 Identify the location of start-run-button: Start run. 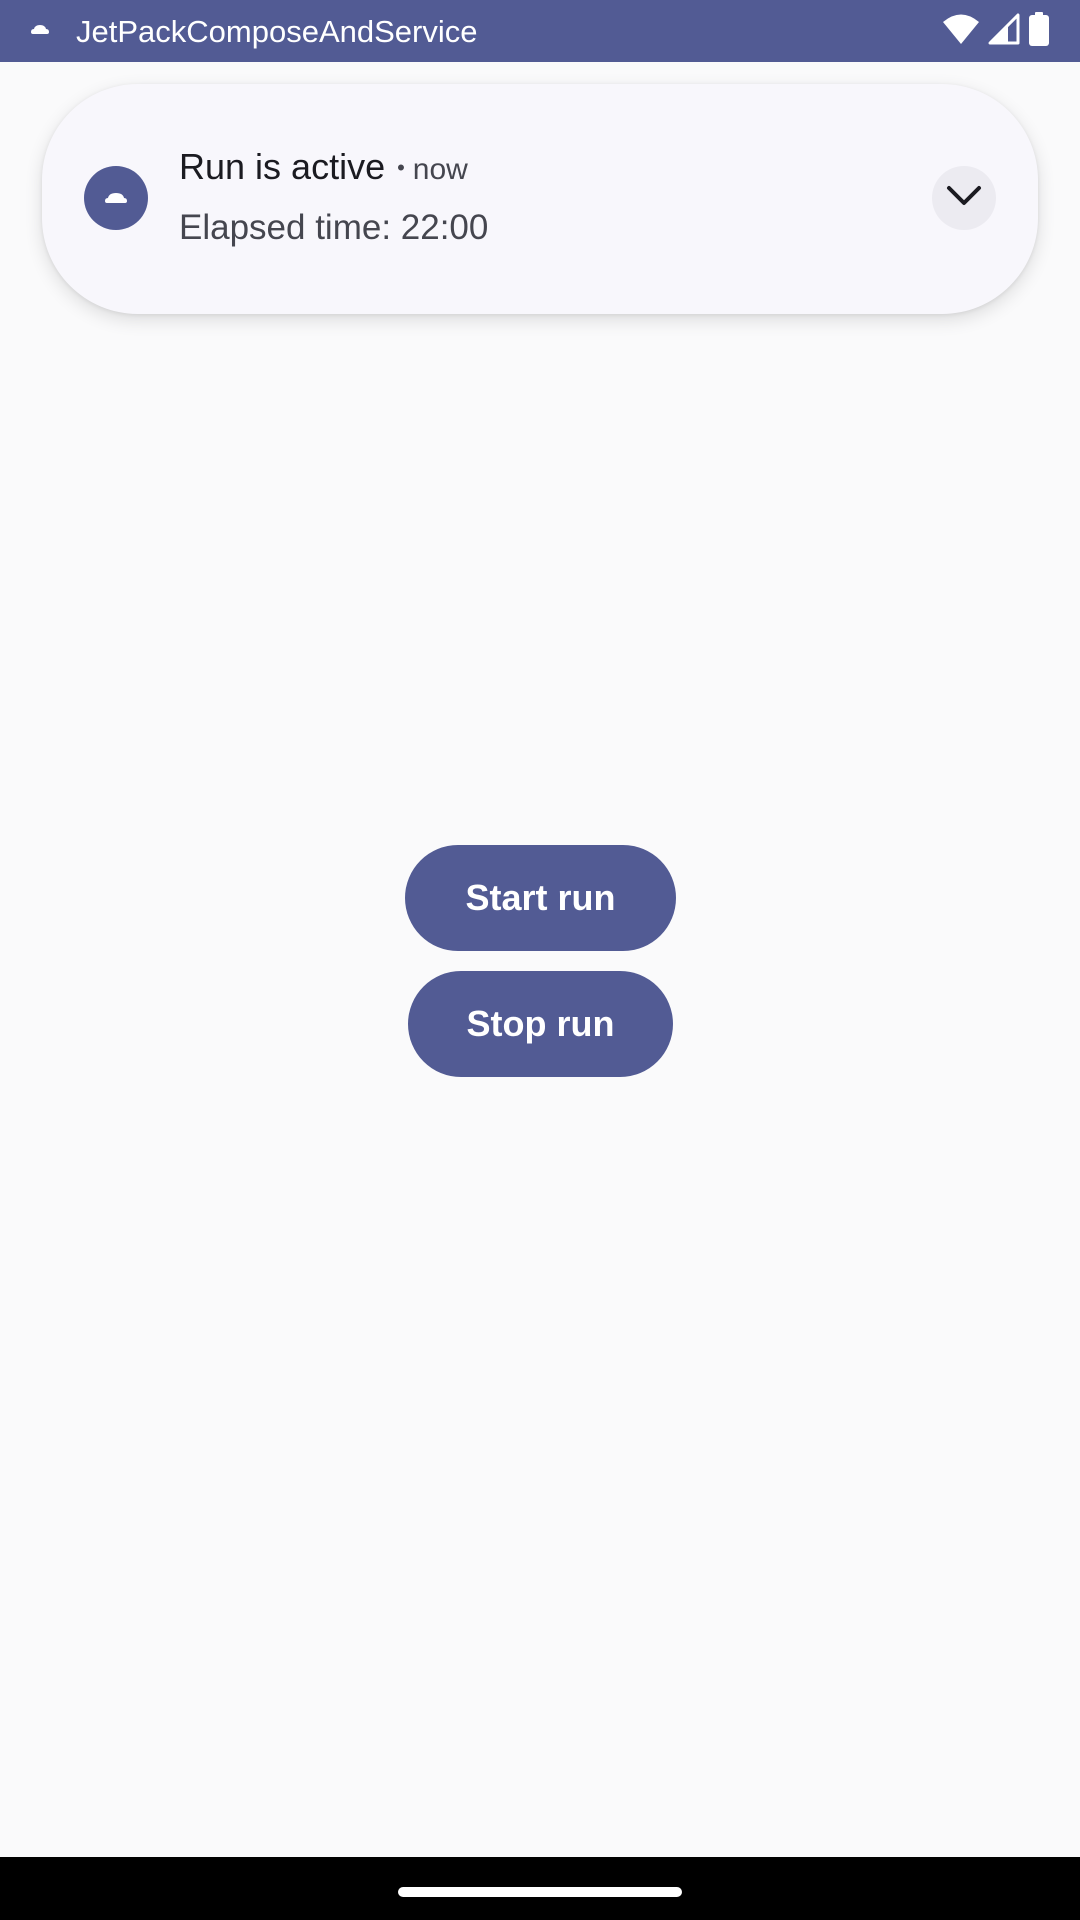
(540, 898).